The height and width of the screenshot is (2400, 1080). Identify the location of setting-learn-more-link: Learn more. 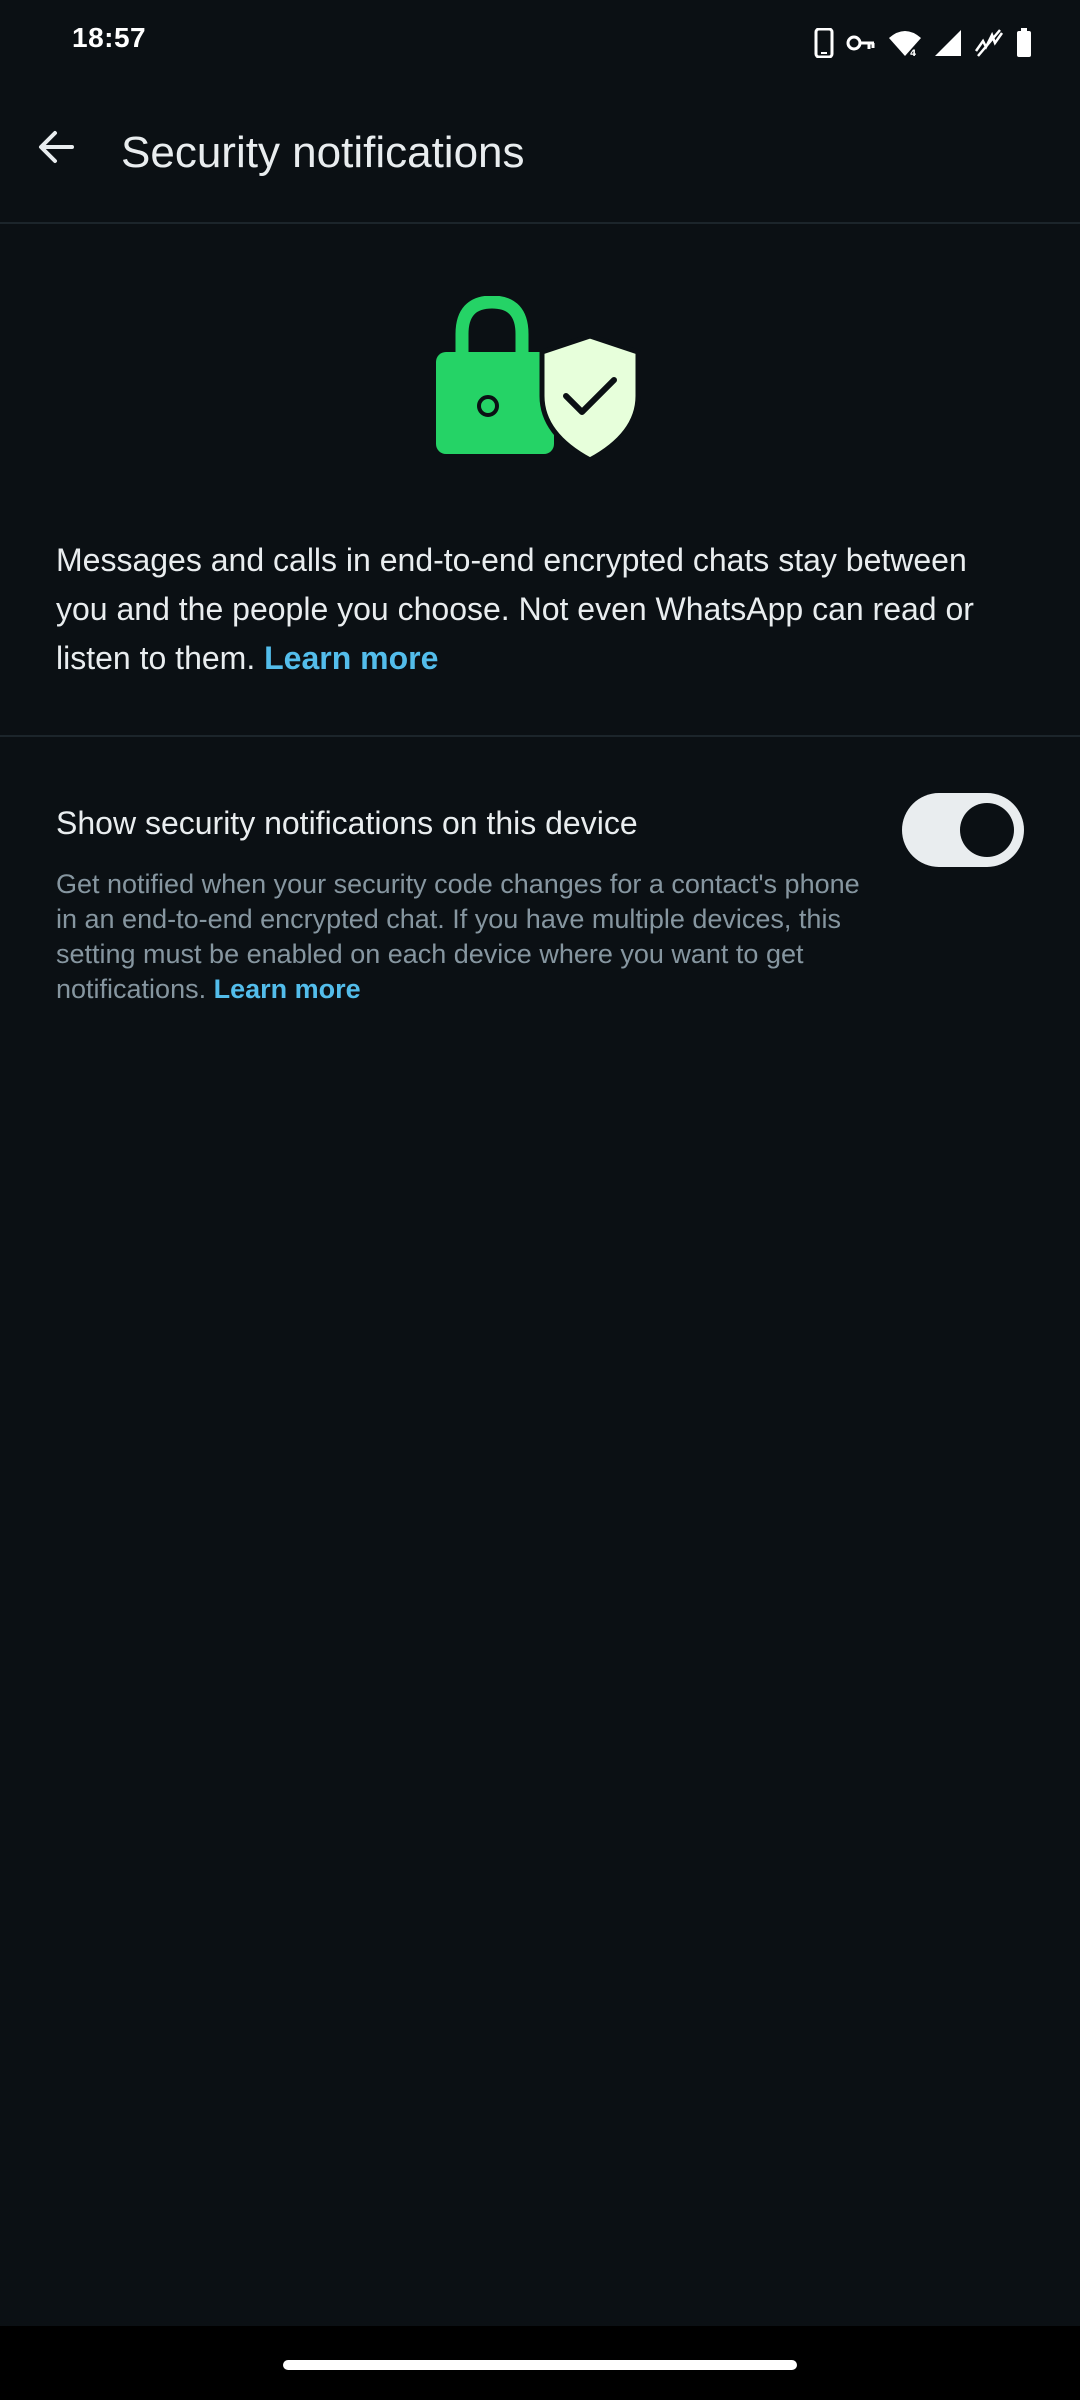
(287, 989).